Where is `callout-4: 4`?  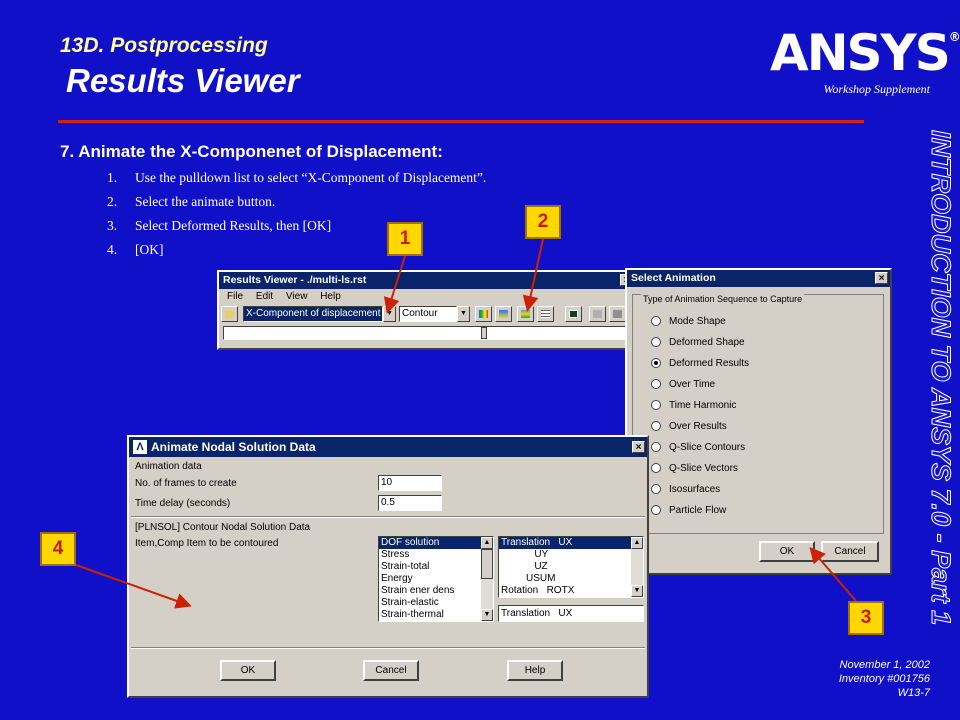 callout-4: 4 is located at coordinates (58, 549).